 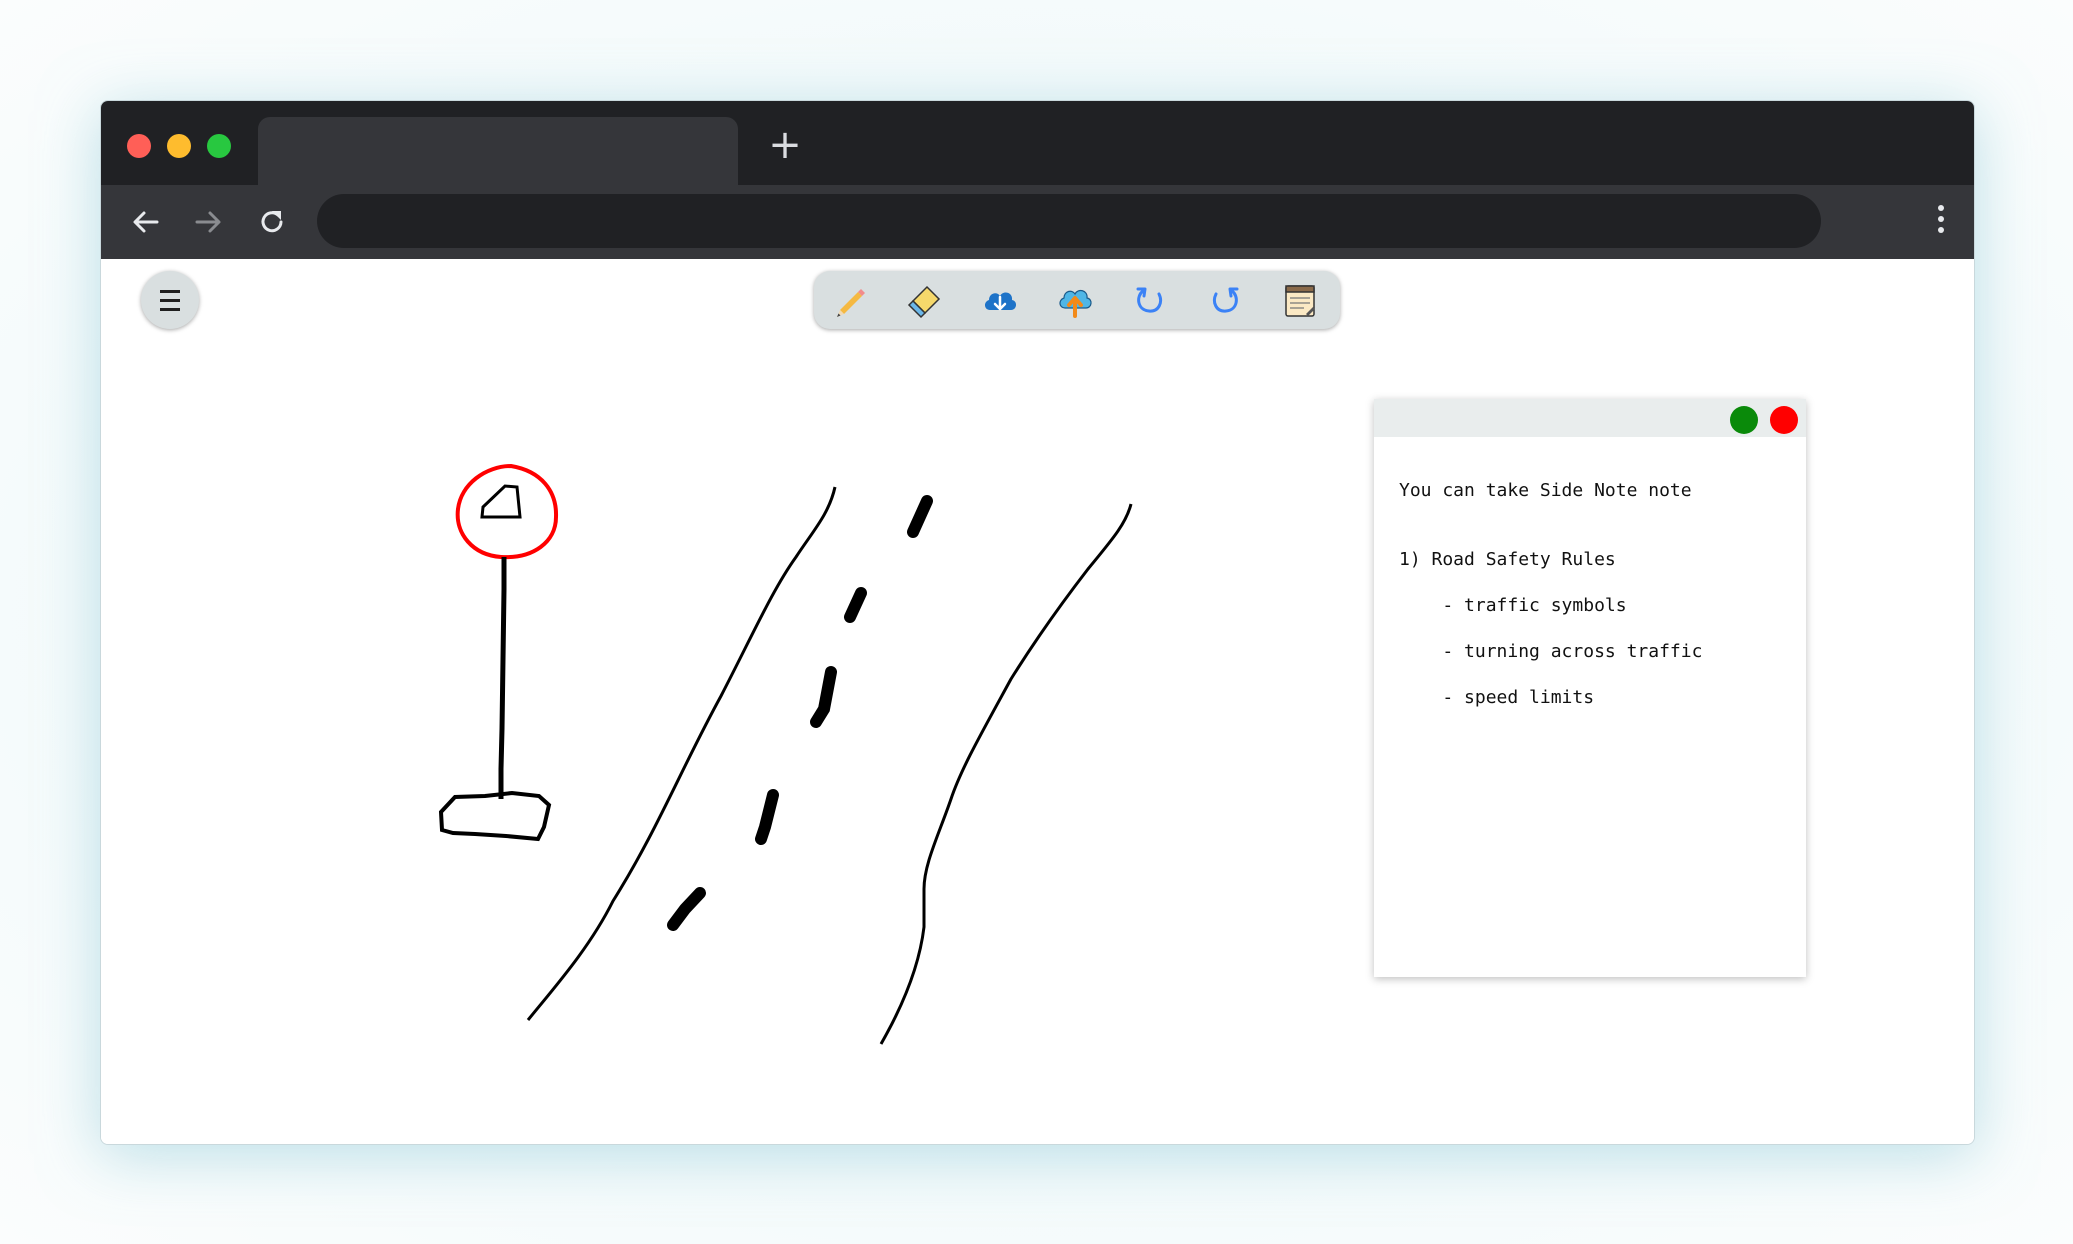 I want to click on maximize-window-button, so click(x=219, y=146).